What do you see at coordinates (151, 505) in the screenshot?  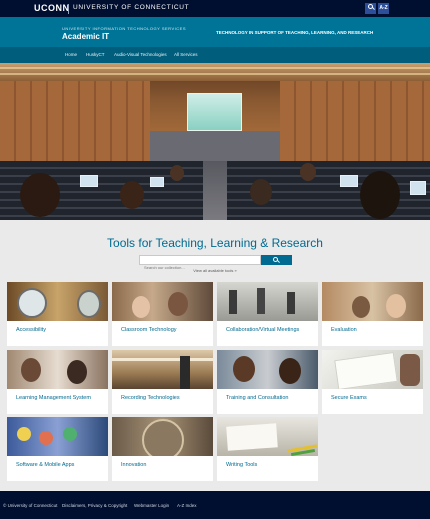 I see `footer-webmaster-login-link: Webmaster Login` at bounding box center [151, 505].